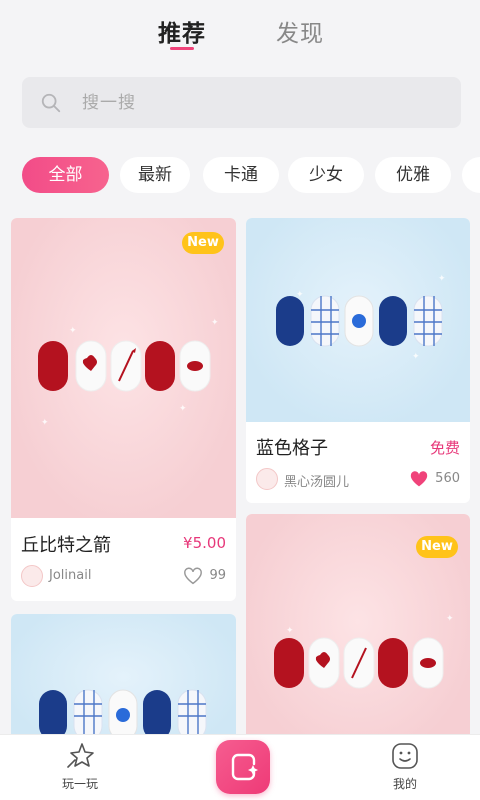 The height and width of the screenshot is (800, 480). I want to click on card-title: 蓝色格子, so click(292, 448).